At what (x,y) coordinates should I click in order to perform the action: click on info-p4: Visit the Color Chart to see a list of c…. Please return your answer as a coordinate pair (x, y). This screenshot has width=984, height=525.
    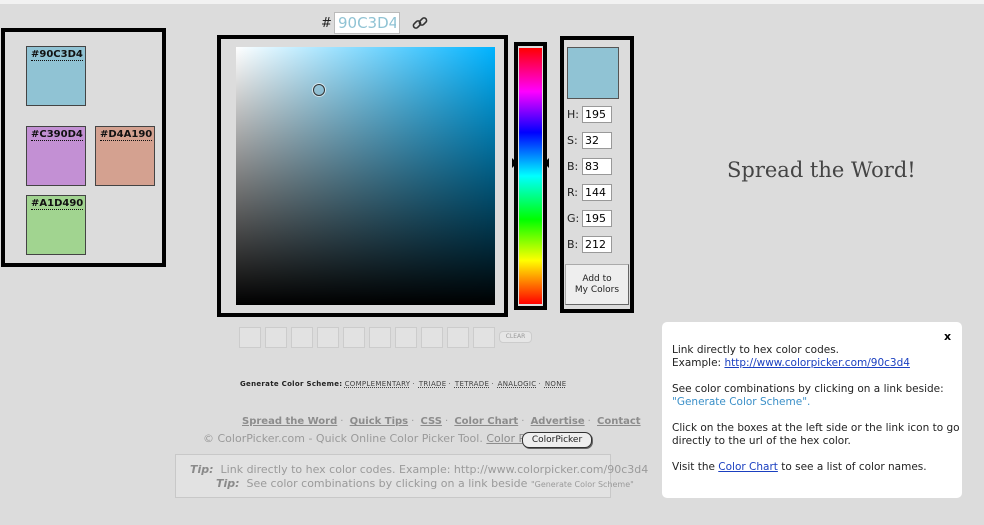
    Looking at the image, I should click on (799, 467).